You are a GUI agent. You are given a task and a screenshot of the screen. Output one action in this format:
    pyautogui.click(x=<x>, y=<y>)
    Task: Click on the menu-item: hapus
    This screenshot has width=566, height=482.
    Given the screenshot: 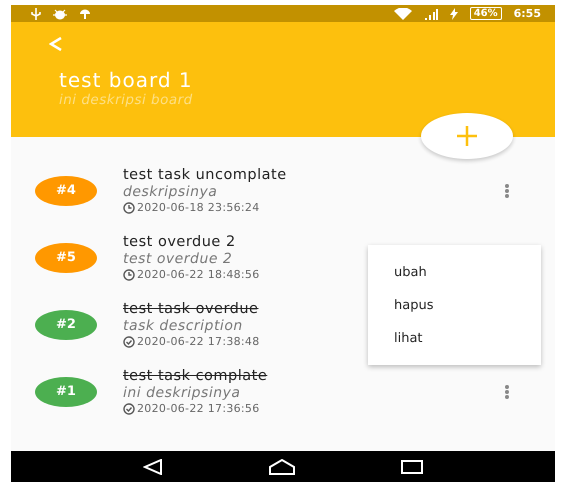 What is the action you would take?
    pyautogui.click(x=414, y=305)
    